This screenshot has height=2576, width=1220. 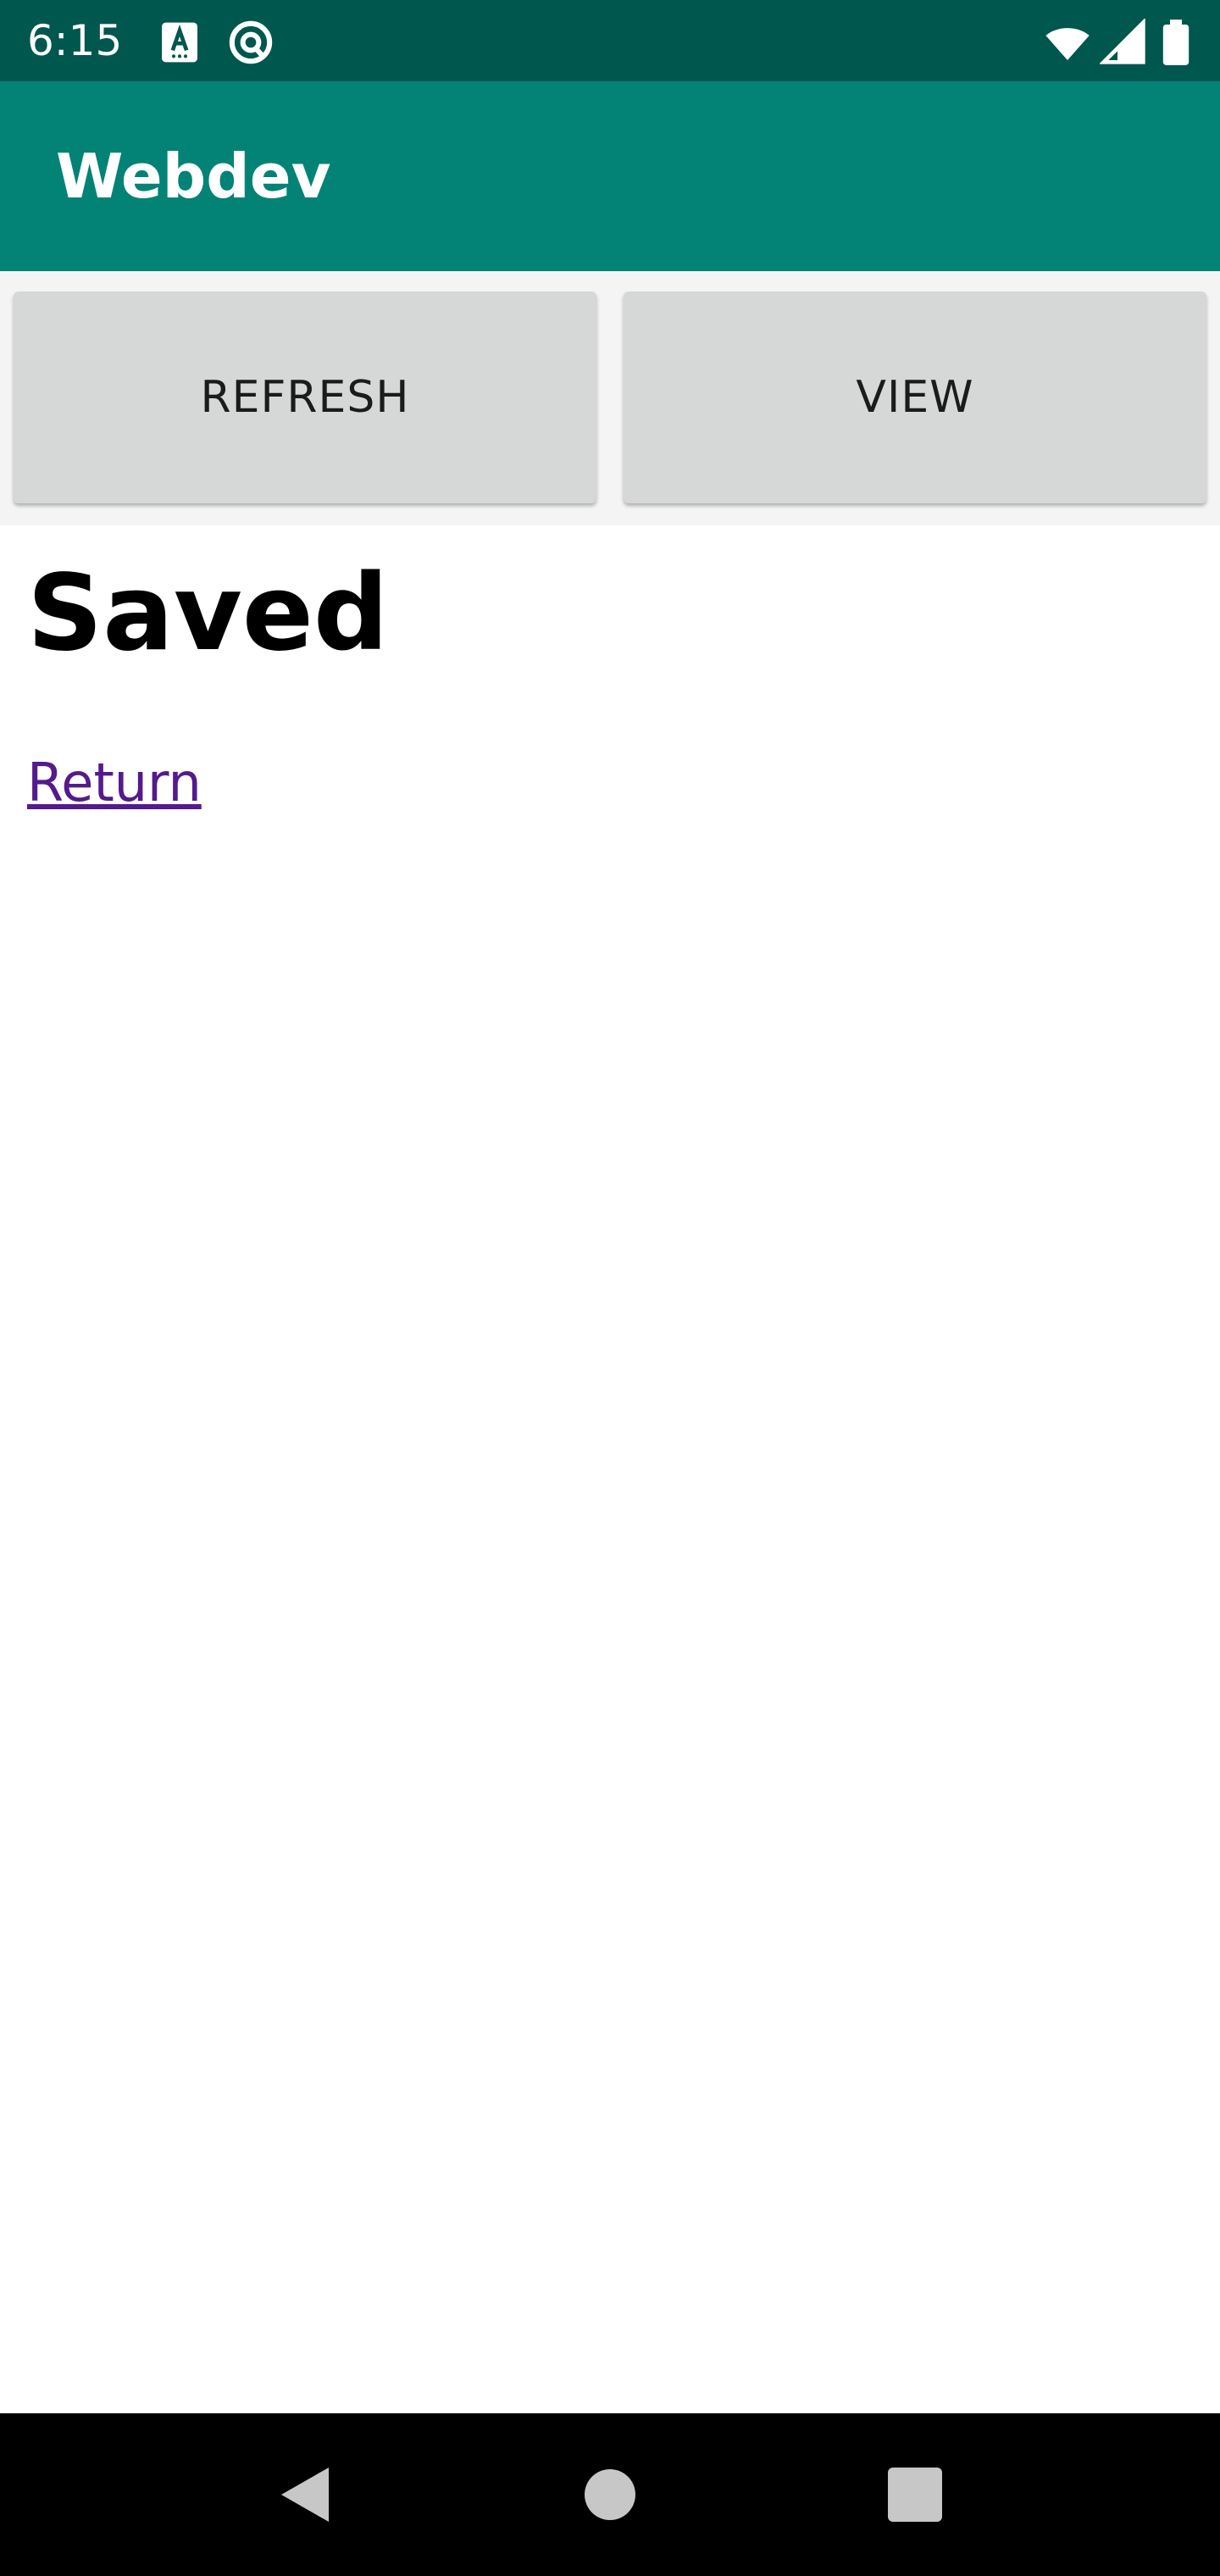 I want to click on wifi-icon, so click(x=1067, y=42).